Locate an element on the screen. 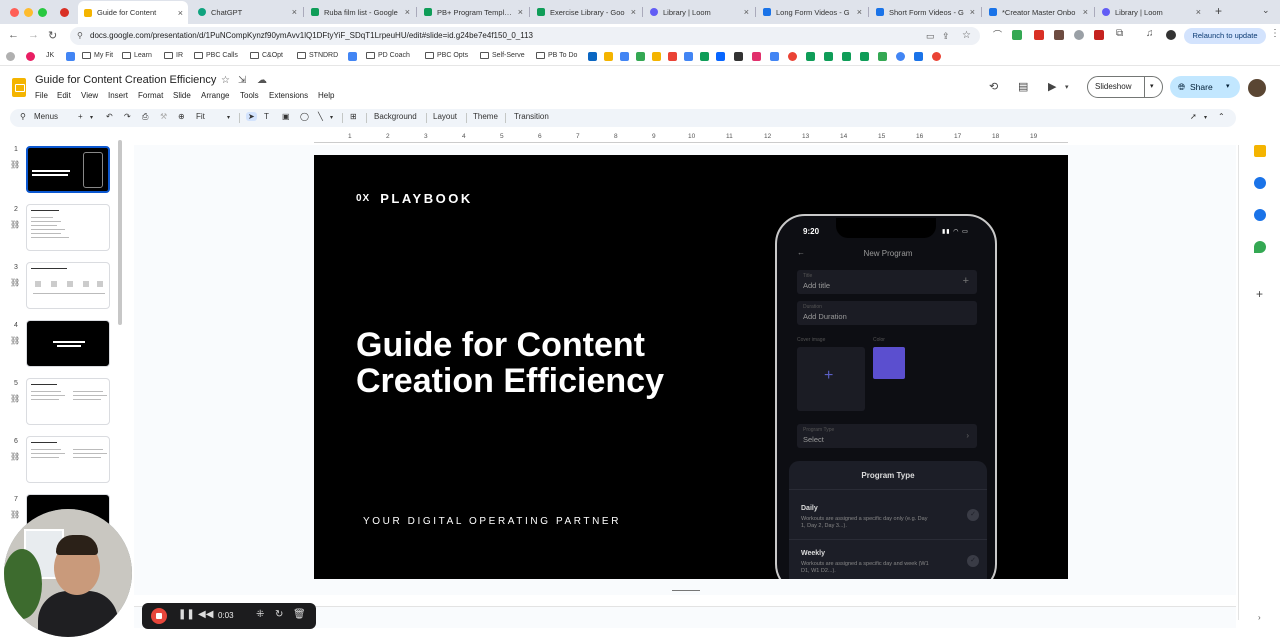  slides-logo-icon is located at coordinates (19, 87).